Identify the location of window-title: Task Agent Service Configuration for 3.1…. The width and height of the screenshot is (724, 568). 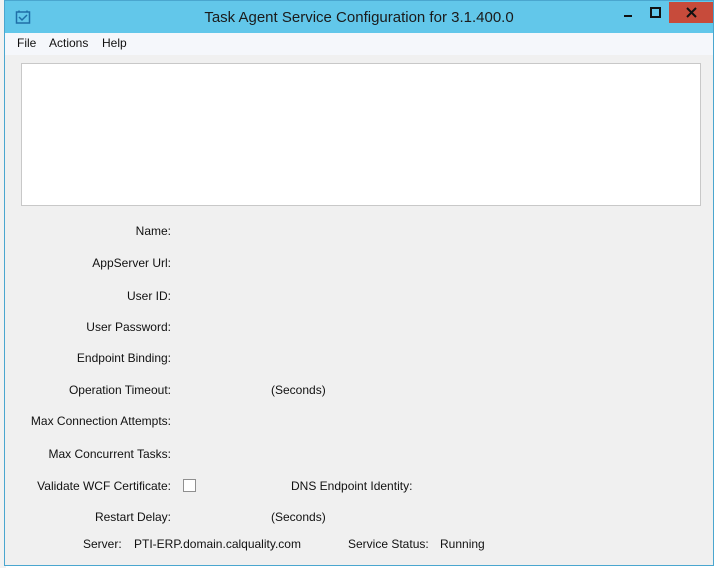
(359, 17).